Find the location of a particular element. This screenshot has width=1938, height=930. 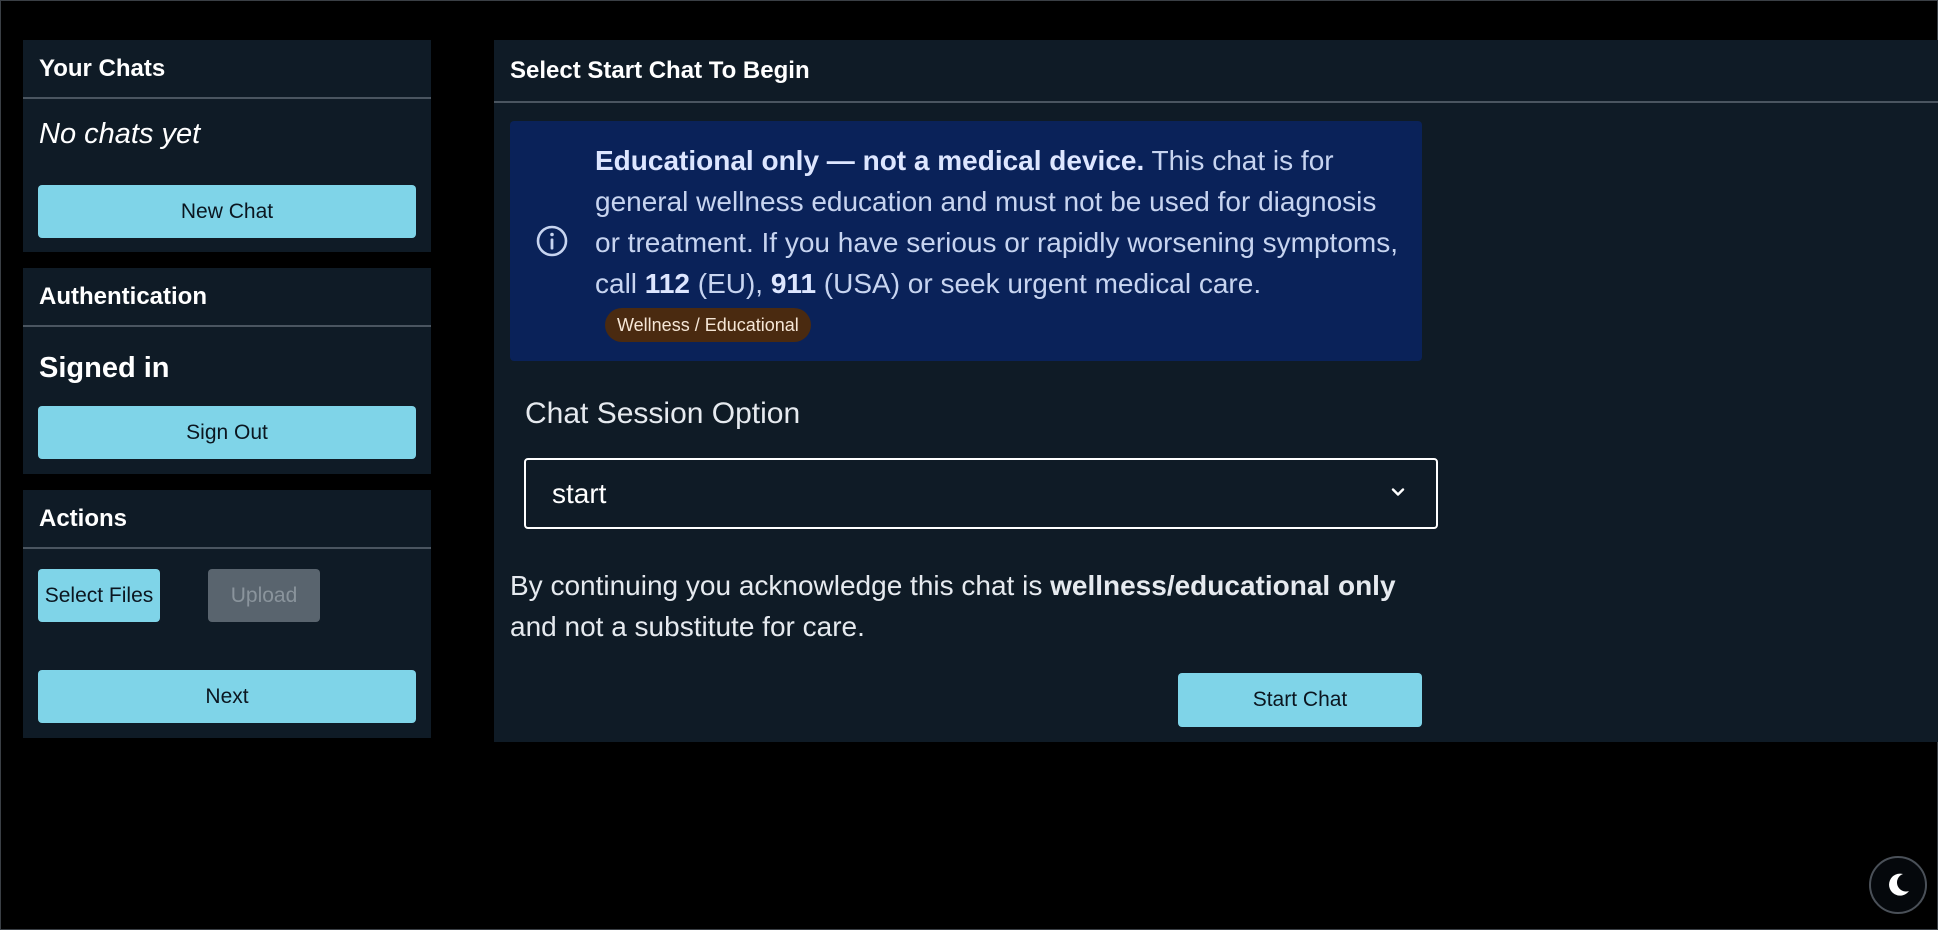

no-chats-text: No chats yet is located at coordinates (120, 134).